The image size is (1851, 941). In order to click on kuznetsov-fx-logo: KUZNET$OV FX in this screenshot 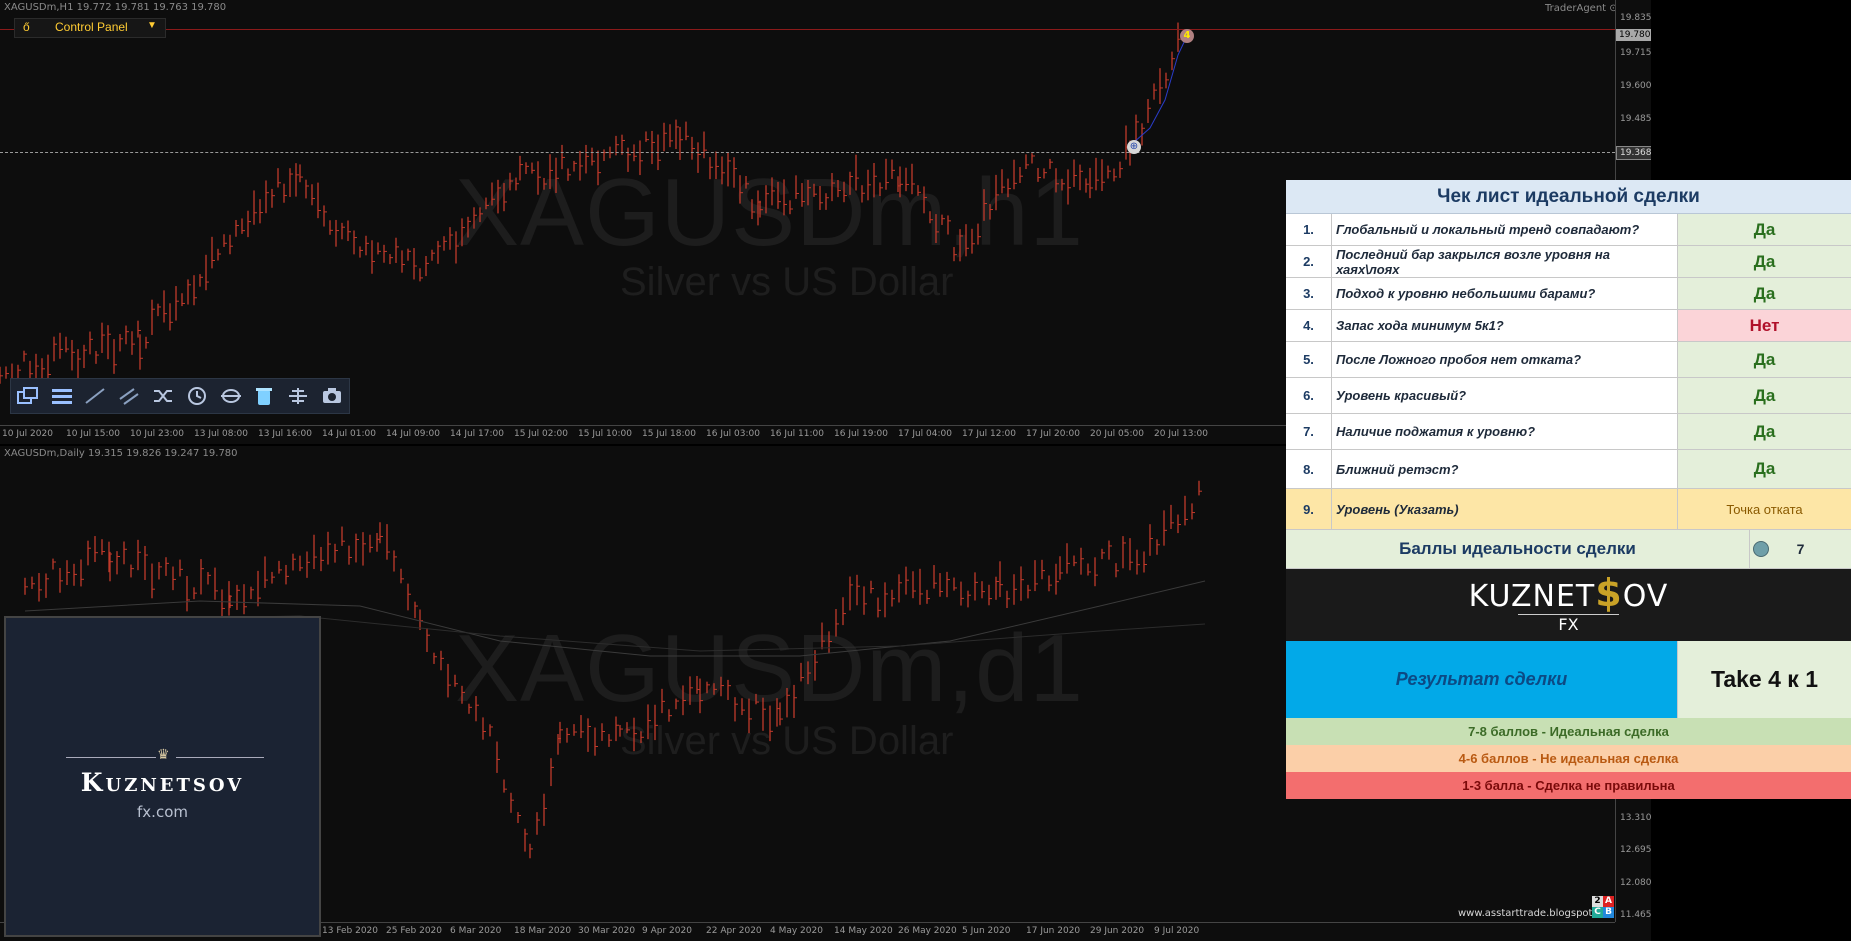, I will do `click(1568, 605)`.